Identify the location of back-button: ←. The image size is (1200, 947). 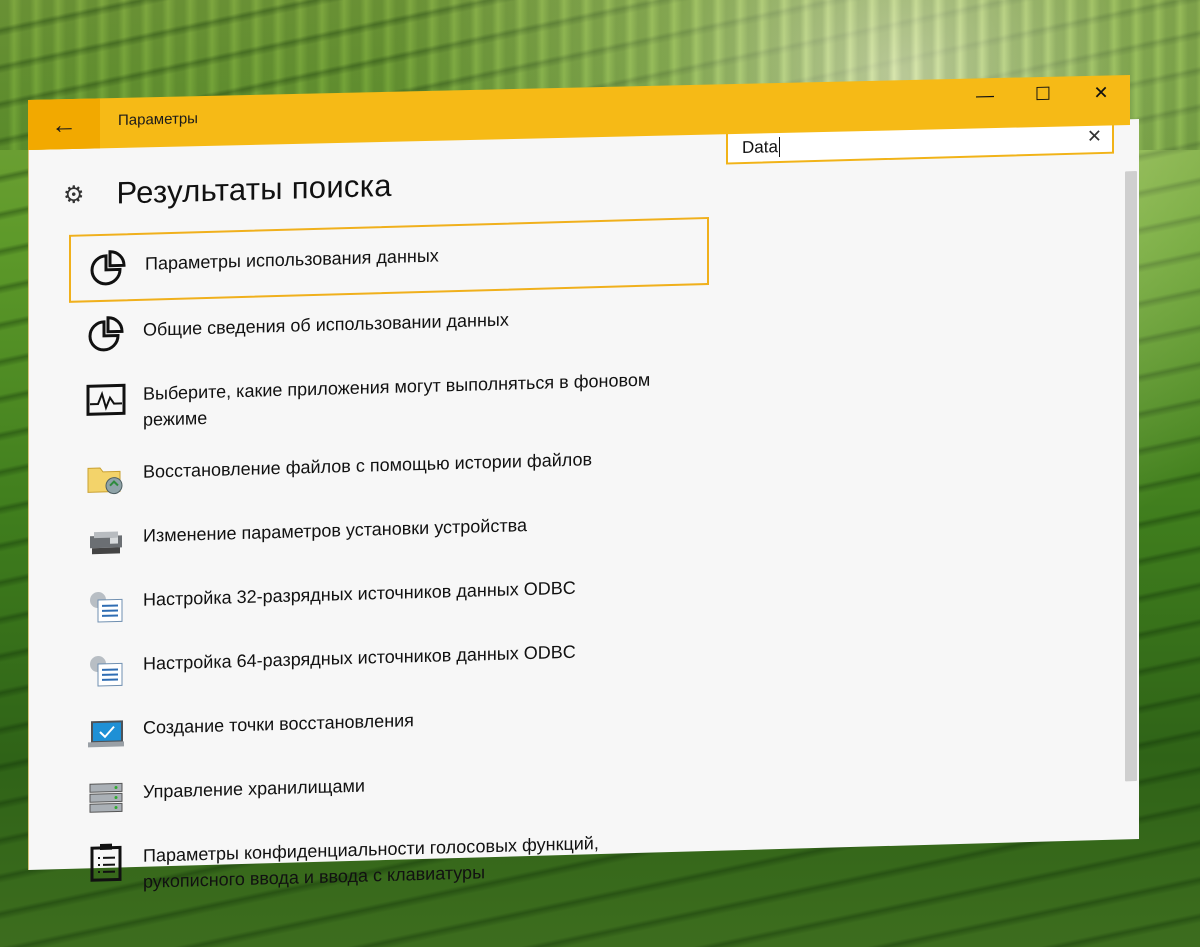
(64, 124).